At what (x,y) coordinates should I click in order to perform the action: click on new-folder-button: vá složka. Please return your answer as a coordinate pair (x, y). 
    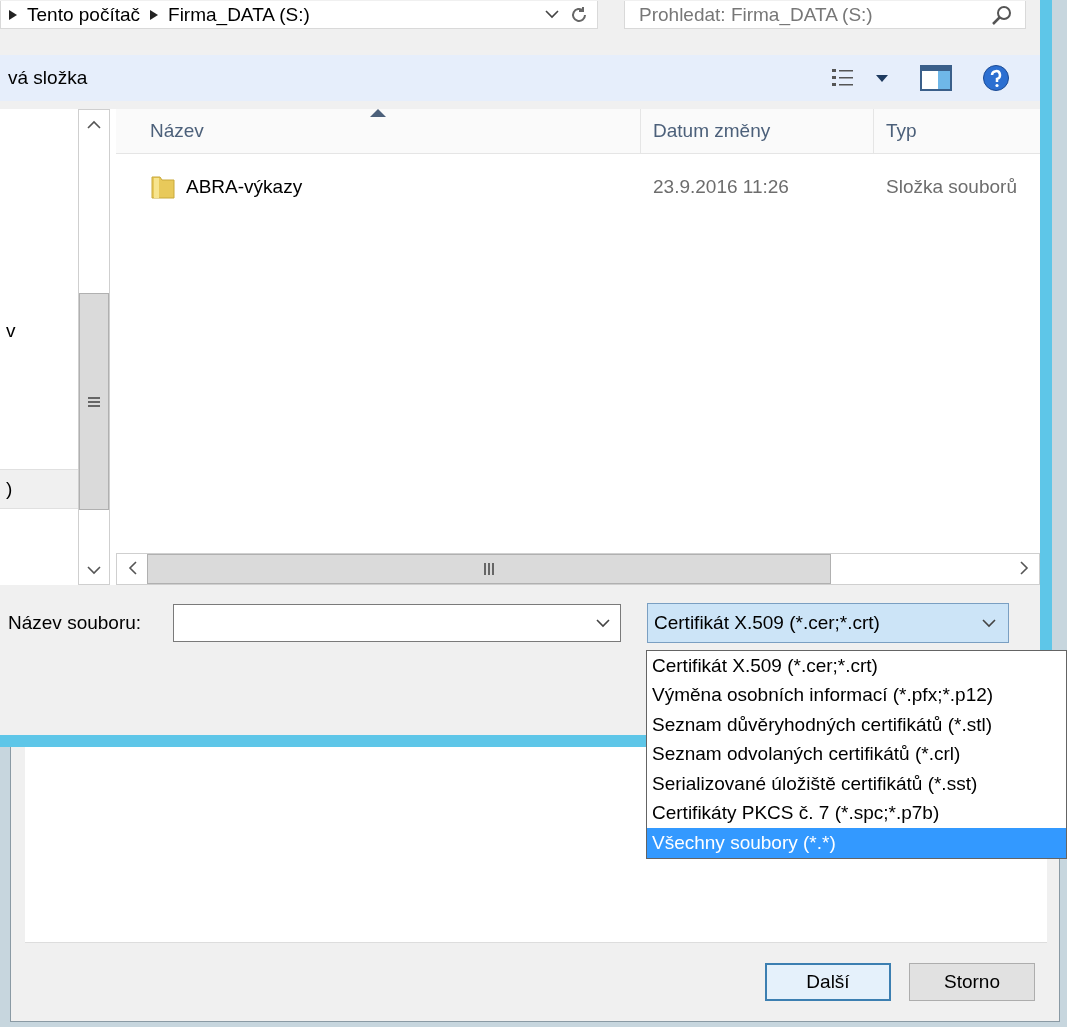
    Looking at the image, I should click on (48, 78).